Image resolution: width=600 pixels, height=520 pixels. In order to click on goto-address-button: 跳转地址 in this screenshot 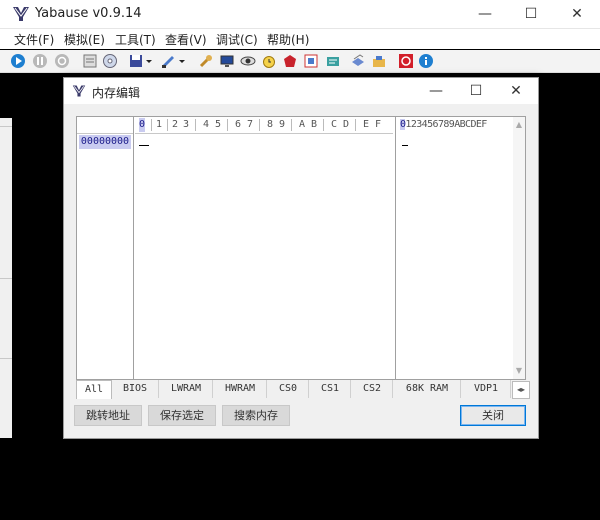, I will do `click(108, 415)`.